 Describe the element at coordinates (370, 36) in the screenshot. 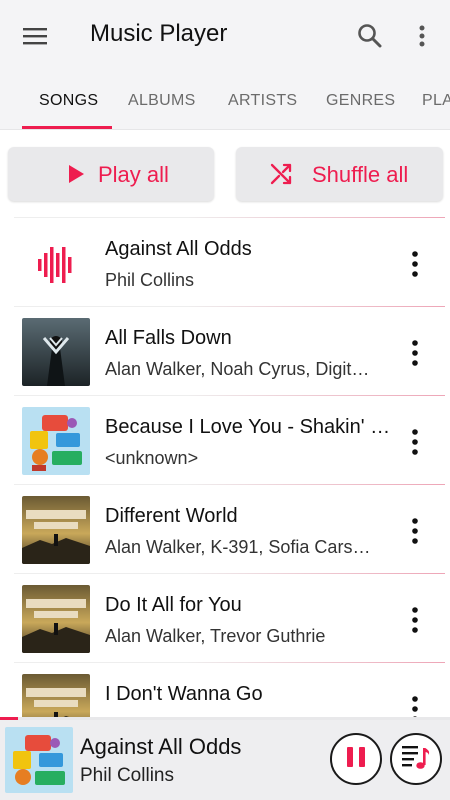

I see `search-icon` at that location.